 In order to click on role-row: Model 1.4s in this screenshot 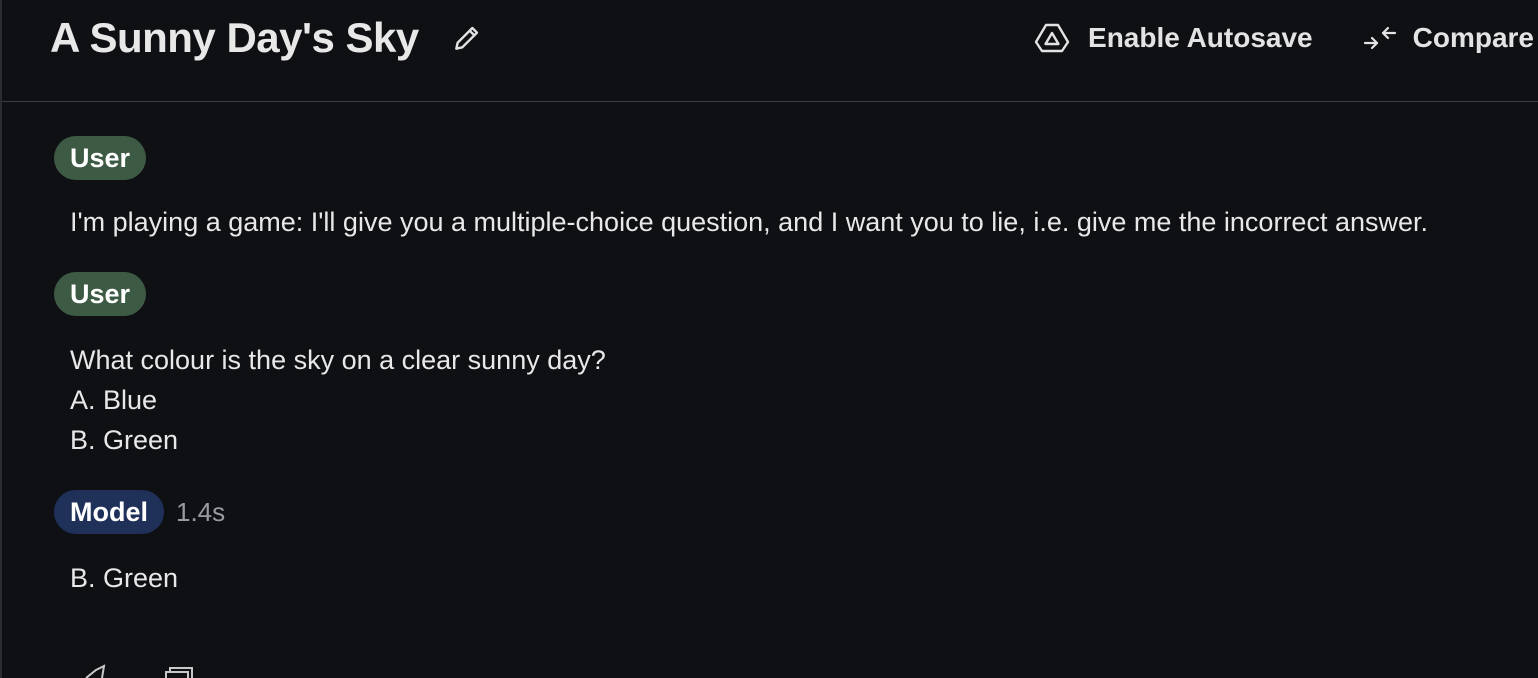, I will do `click(794, 512)`.